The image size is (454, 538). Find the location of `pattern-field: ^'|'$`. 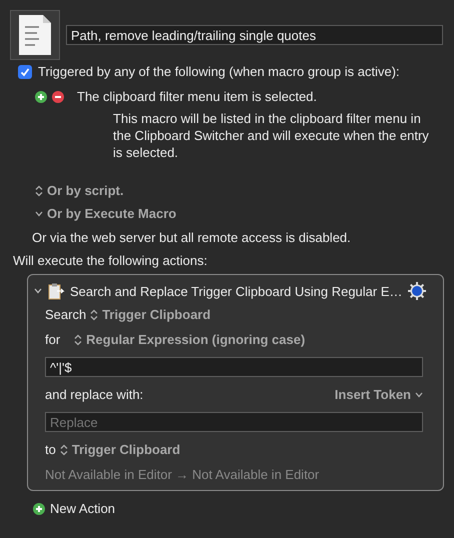

pattern-field: ^'|'$ is located at coordinates (234, 367).